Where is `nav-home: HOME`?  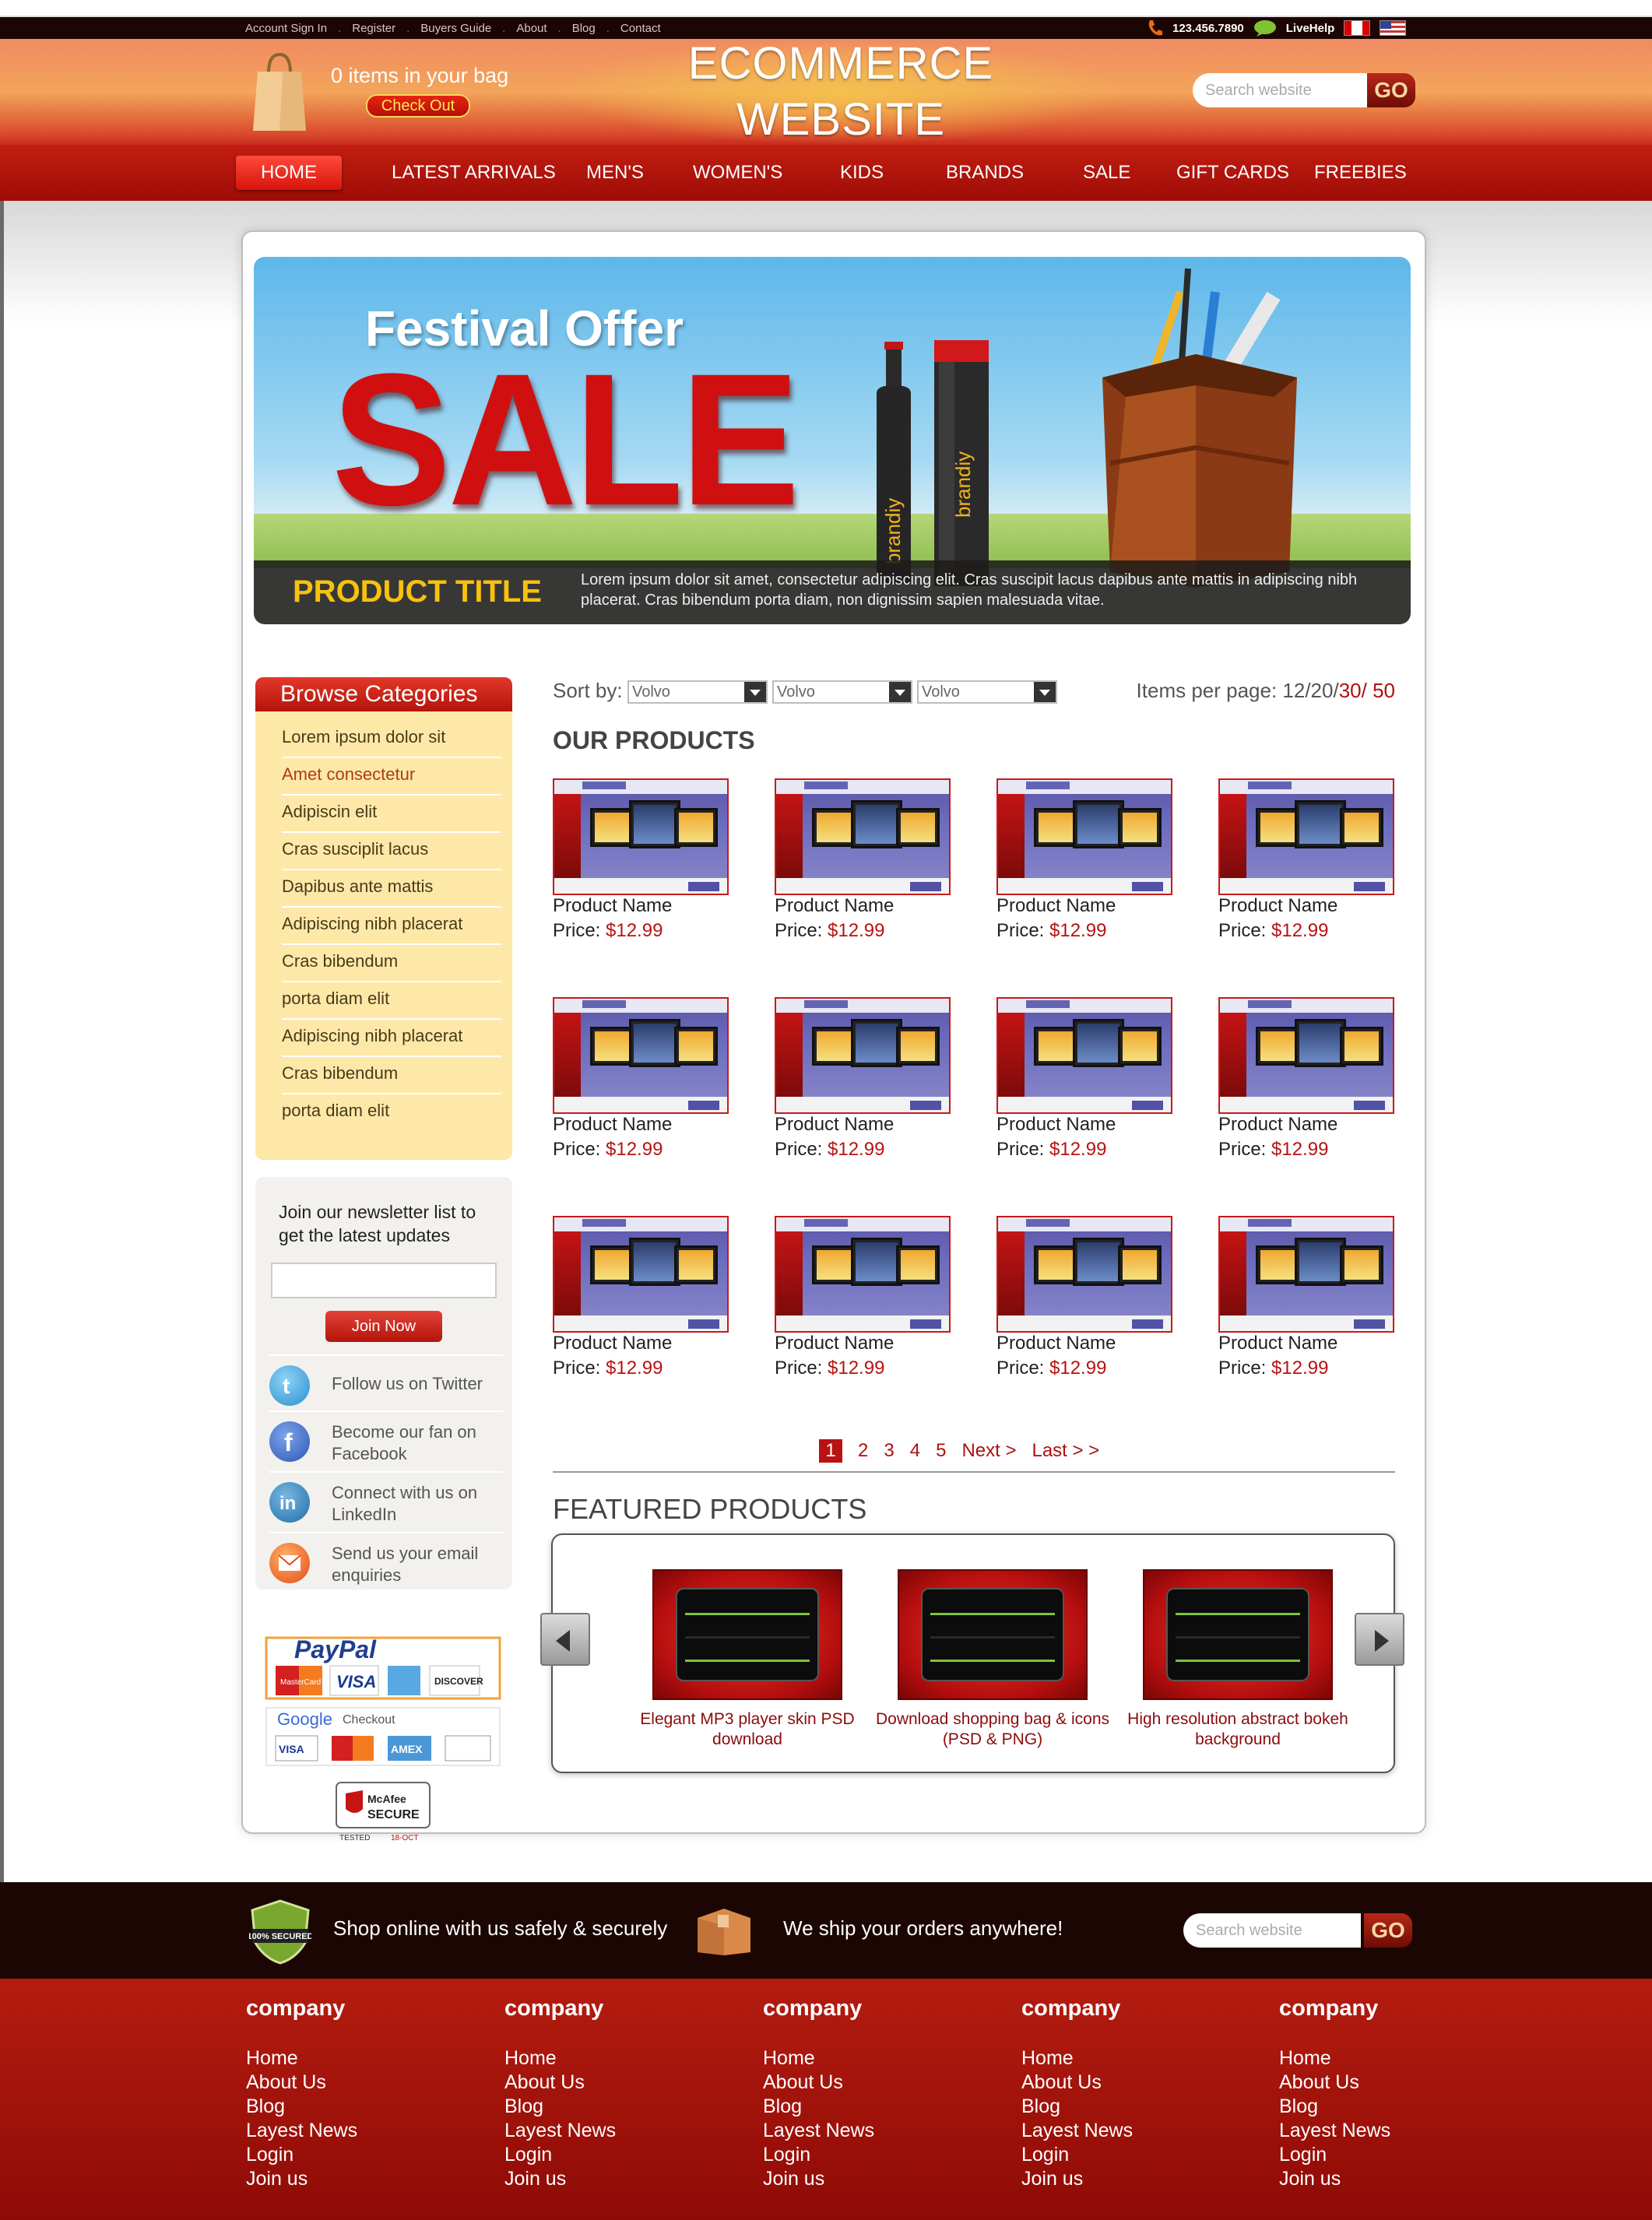
nav-home: HOME is located at coordinates (289, 173).